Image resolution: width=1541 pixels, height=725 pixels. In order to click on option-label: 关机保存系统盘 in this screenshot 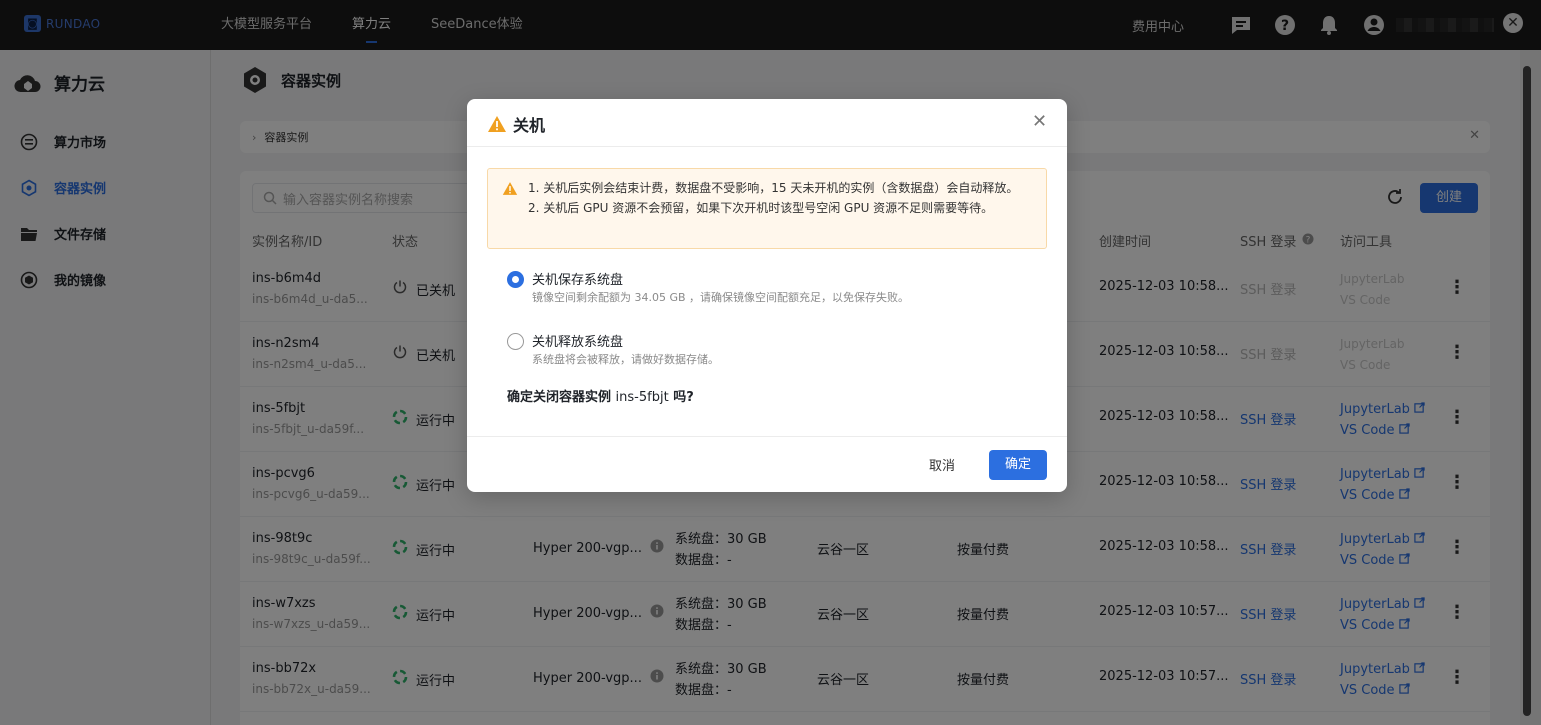, I will do `click(578, 280)`.